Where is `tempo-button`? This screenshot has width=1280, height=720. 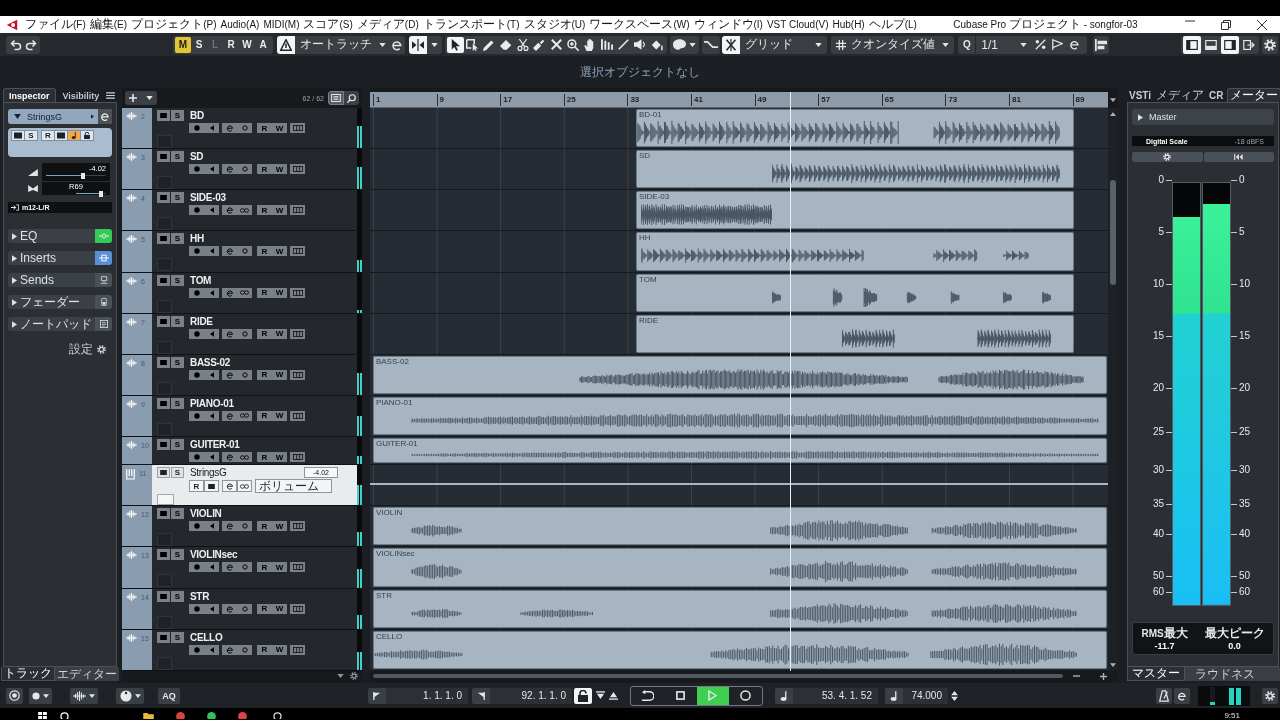 tempo-button is located at coordinates (894, 695).